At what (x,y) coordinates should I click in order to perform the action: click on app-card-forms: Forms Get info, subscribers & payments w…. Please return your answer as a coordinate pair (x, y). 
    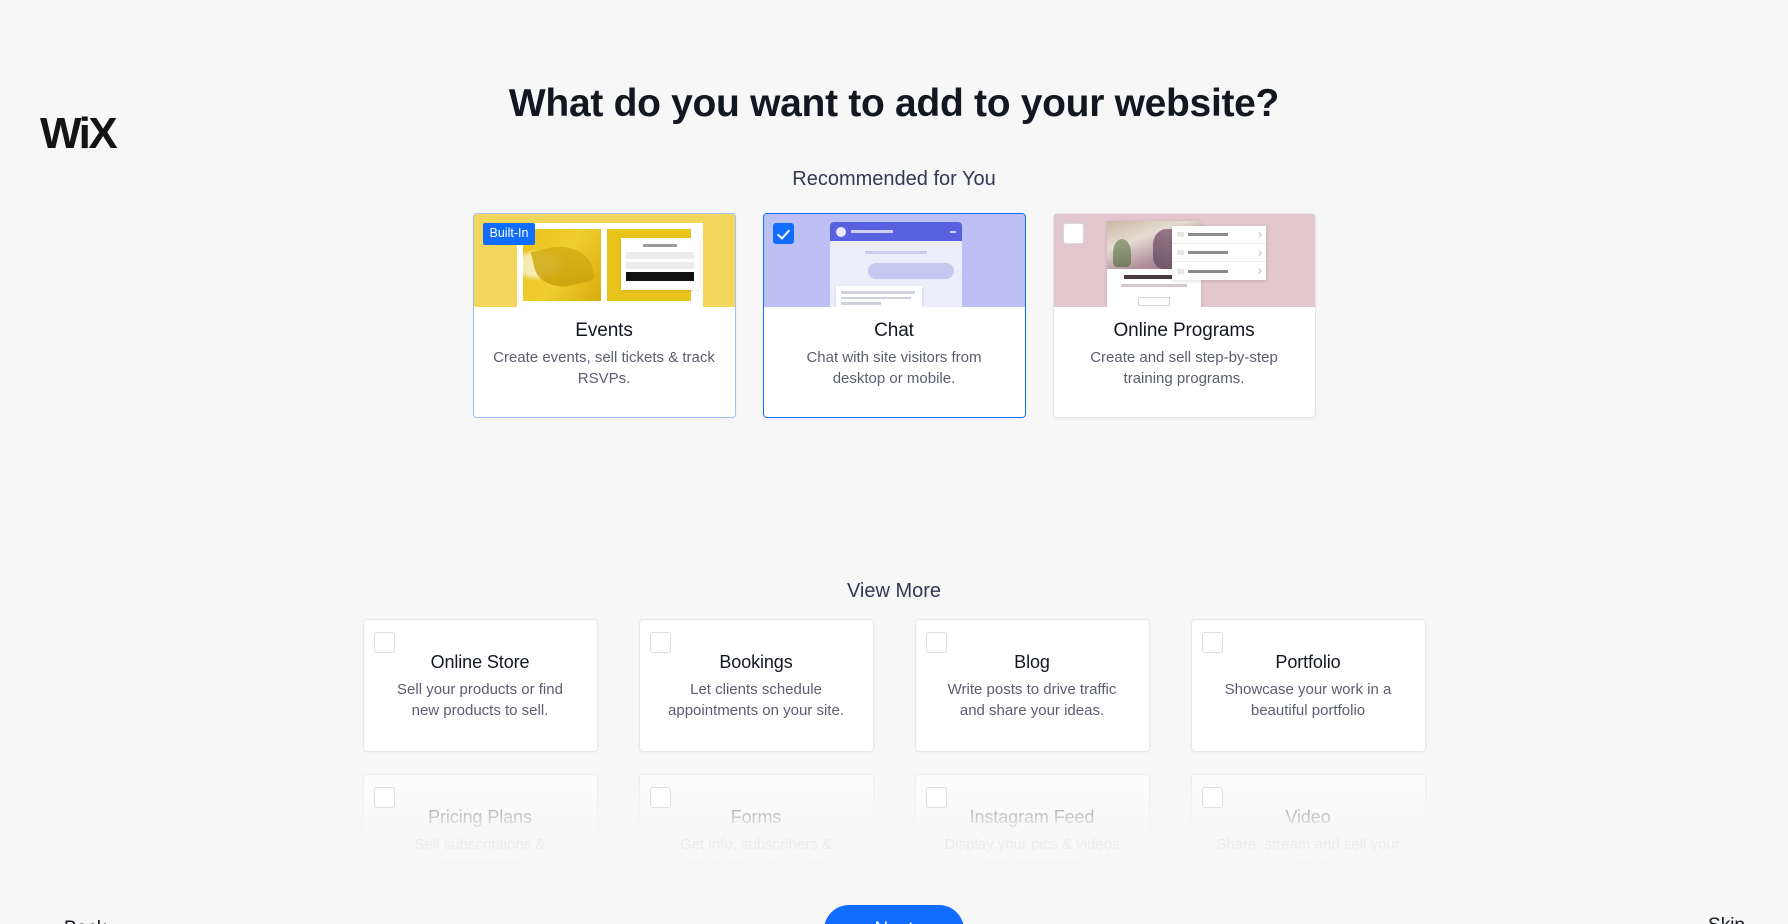
    Looking at the image, I should click on (756, 824).